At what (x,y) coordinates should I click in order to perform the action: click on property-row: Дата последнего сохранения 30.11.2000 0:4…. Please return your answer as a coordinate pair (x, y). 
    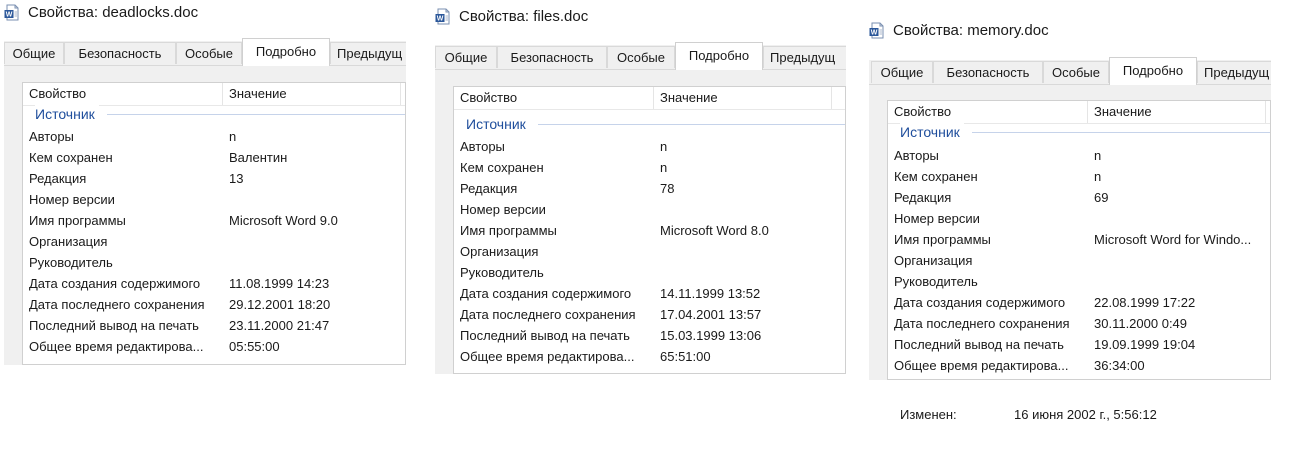
    Looking at the image, I should click on (1079, 323).